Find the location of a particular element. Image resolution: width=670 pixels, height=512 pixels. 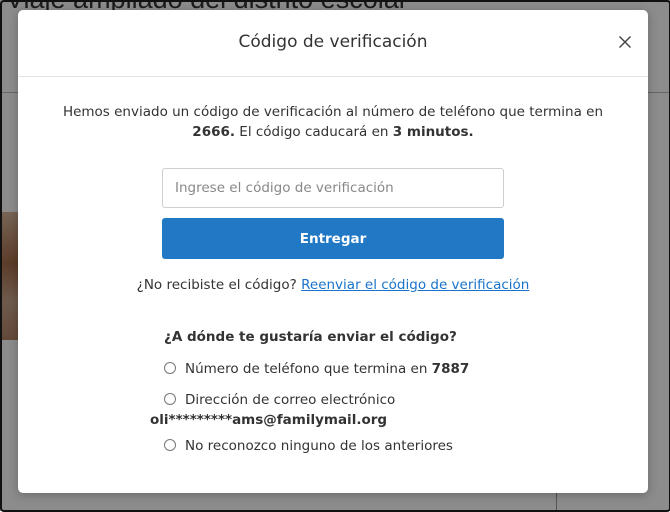

option-phone-label: Número de teléfono que termina en is located at coordinates (308, 369).